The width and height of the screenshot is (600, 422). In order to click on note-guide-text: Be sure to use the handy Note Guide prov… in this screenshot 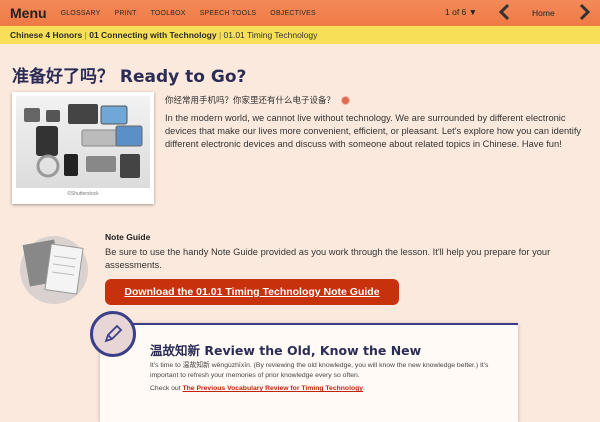, I will do `click(328, 258)`.